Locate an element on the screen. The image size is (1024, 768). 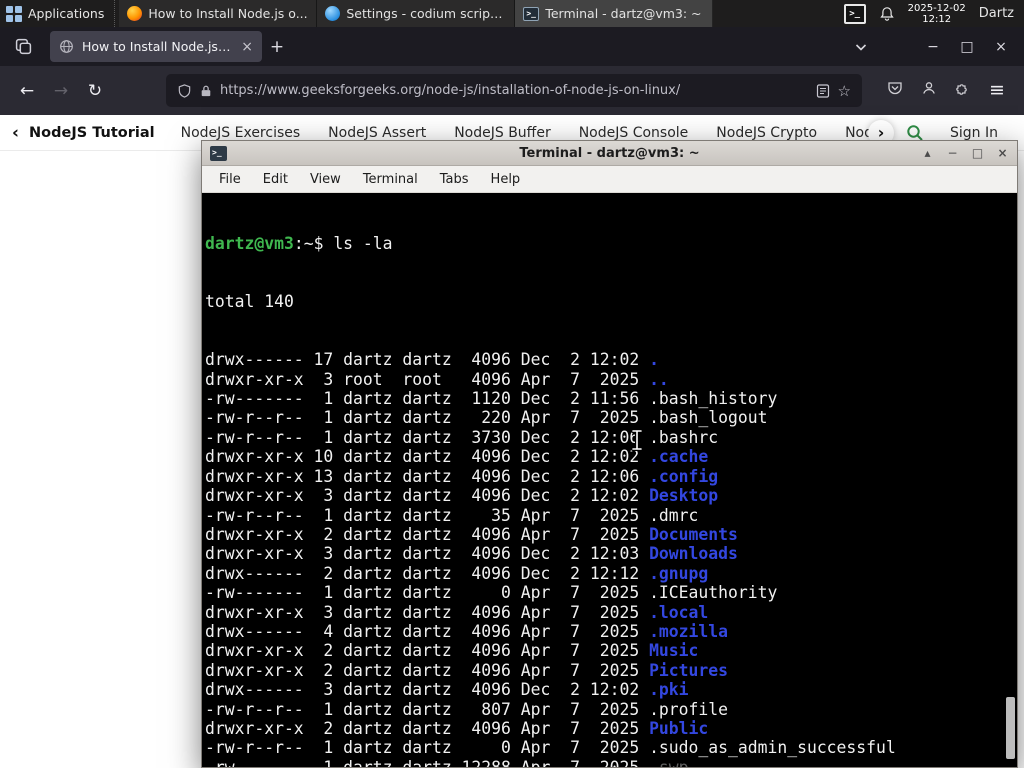
terminal-minimize-button: − is located at coordinates (952, 153).